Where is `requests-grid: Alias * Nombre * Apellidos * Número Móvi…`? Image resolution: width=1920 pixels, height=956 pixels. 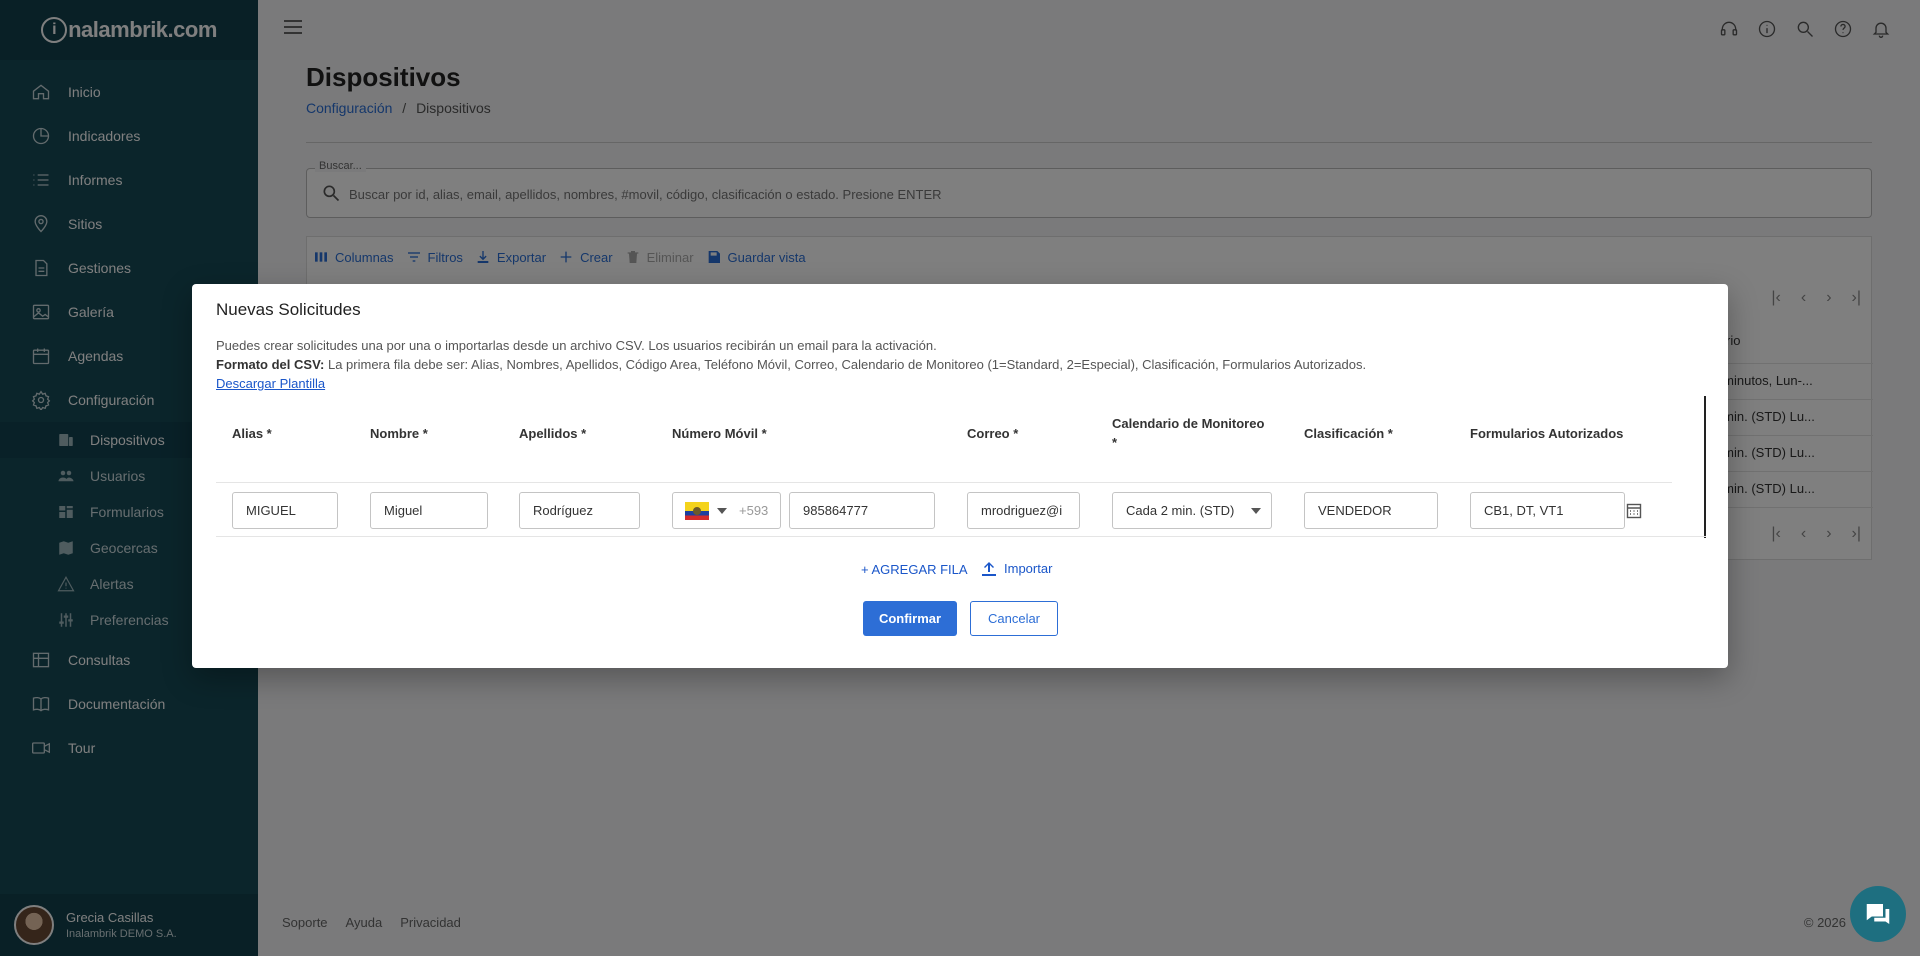
requests-grid: Alias * Nombre * Apellidos * Número Móvi… is located at coordinates (961, 467).